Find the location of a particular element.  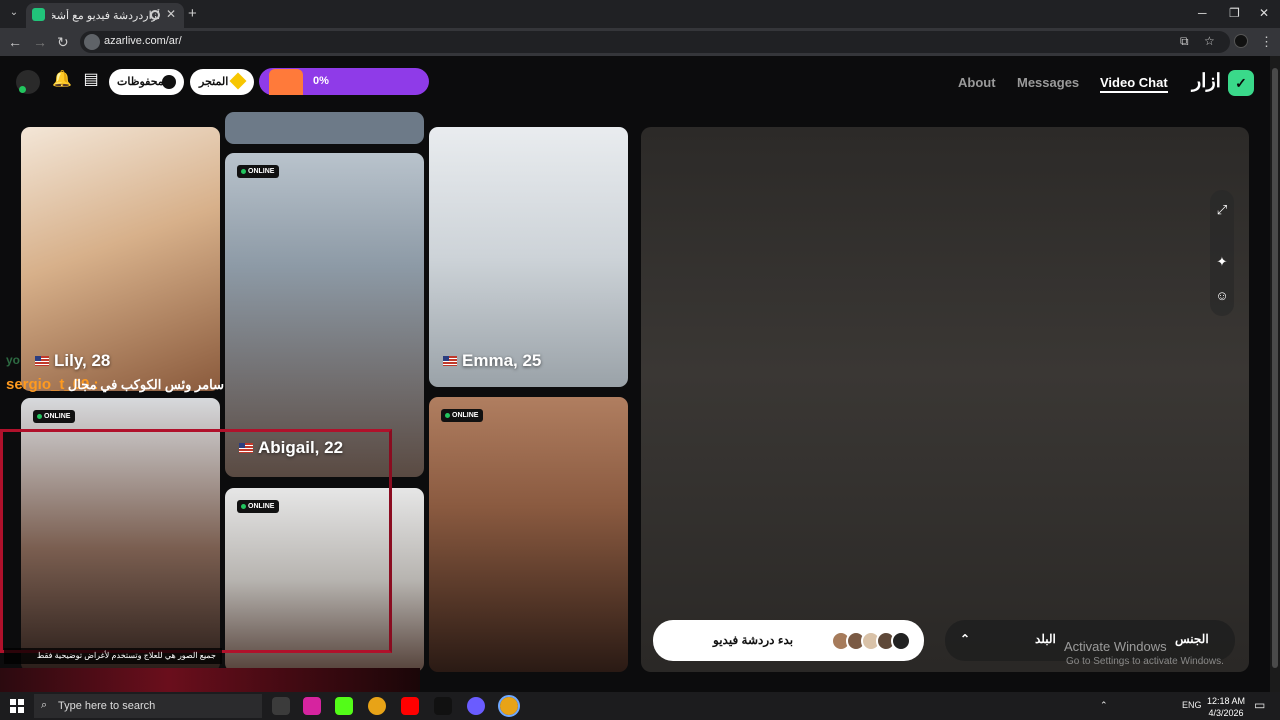

language-indicator: ENG is located at coordinates (1192, 705).